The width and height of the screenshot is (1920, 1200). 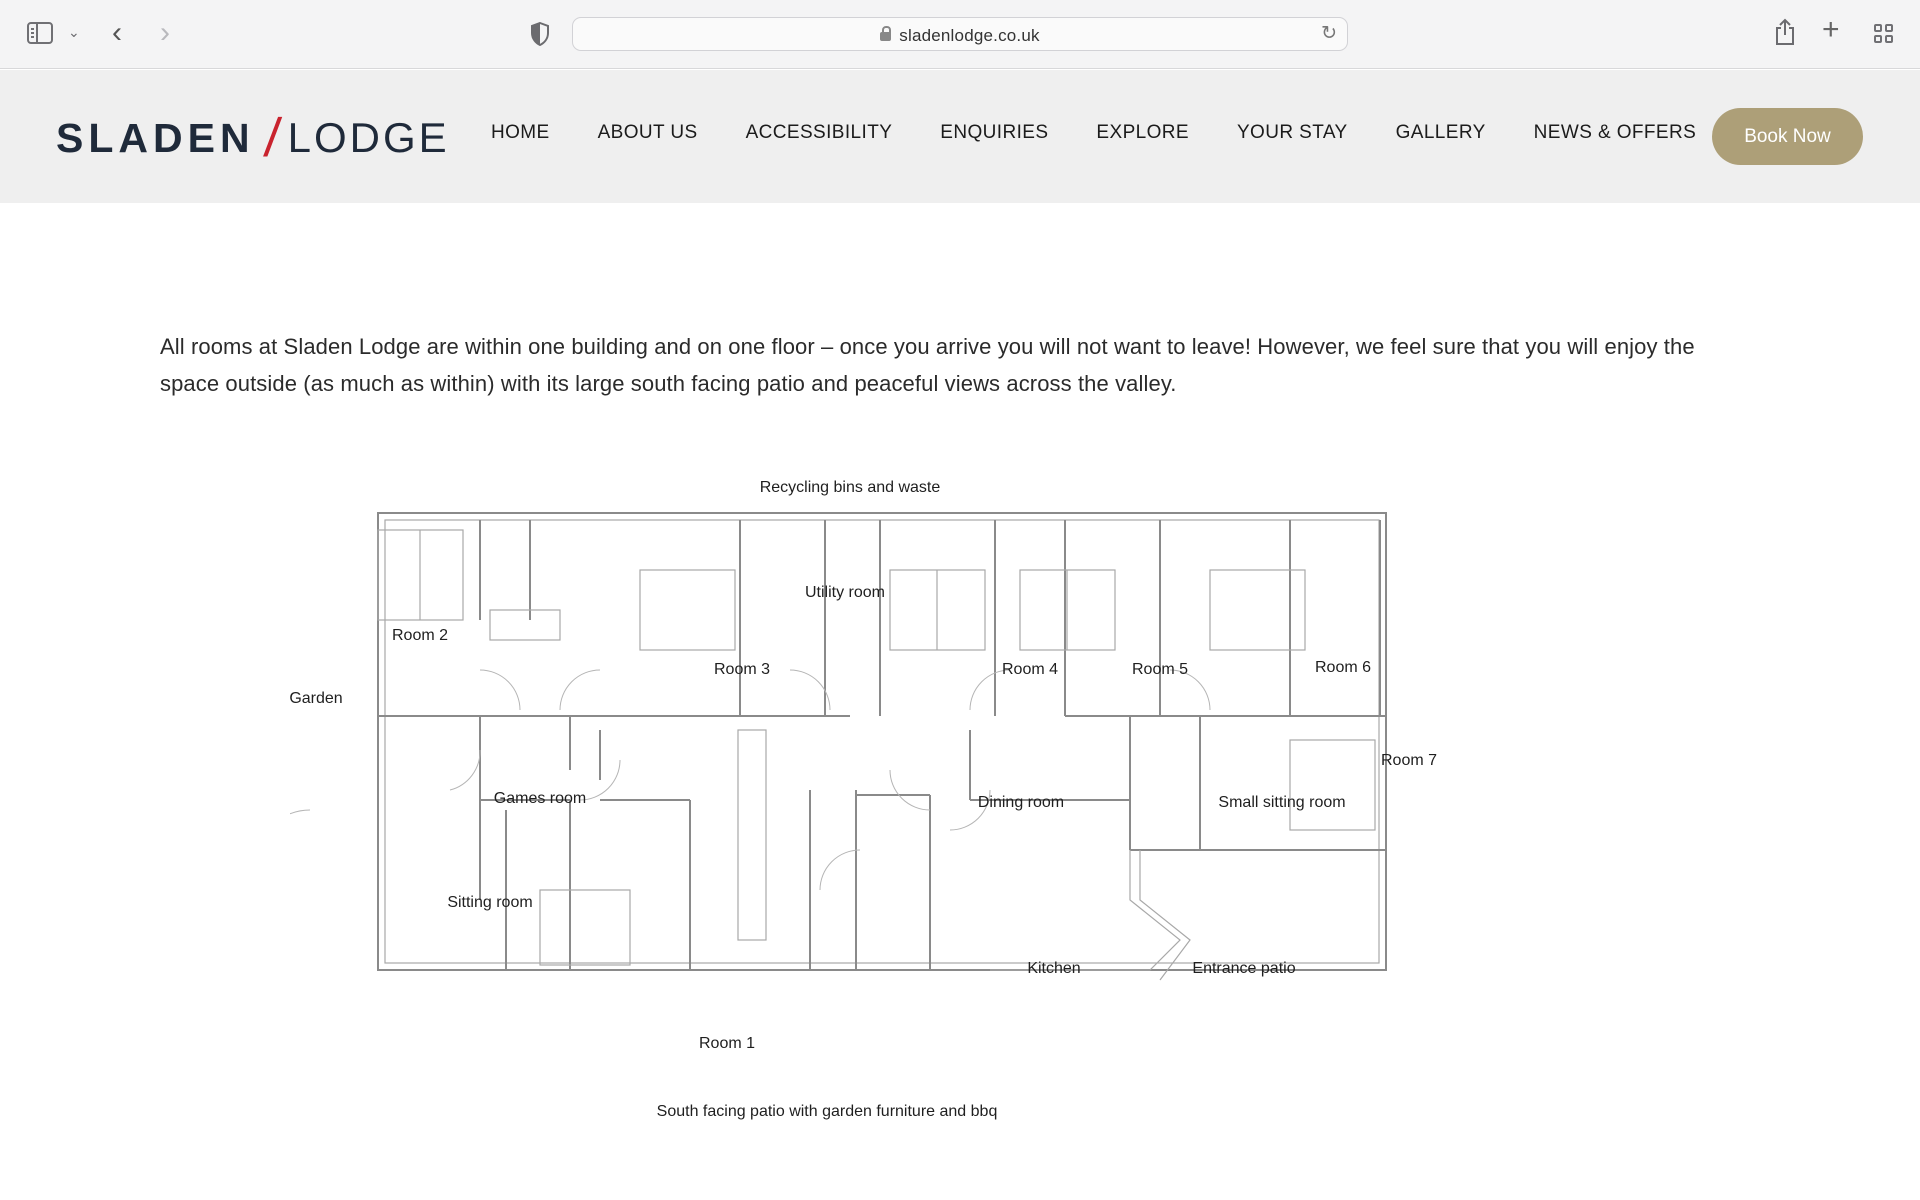 I want to click on address-bar: sladenlodge.co.uk ↻, so click(x=960, y=34).